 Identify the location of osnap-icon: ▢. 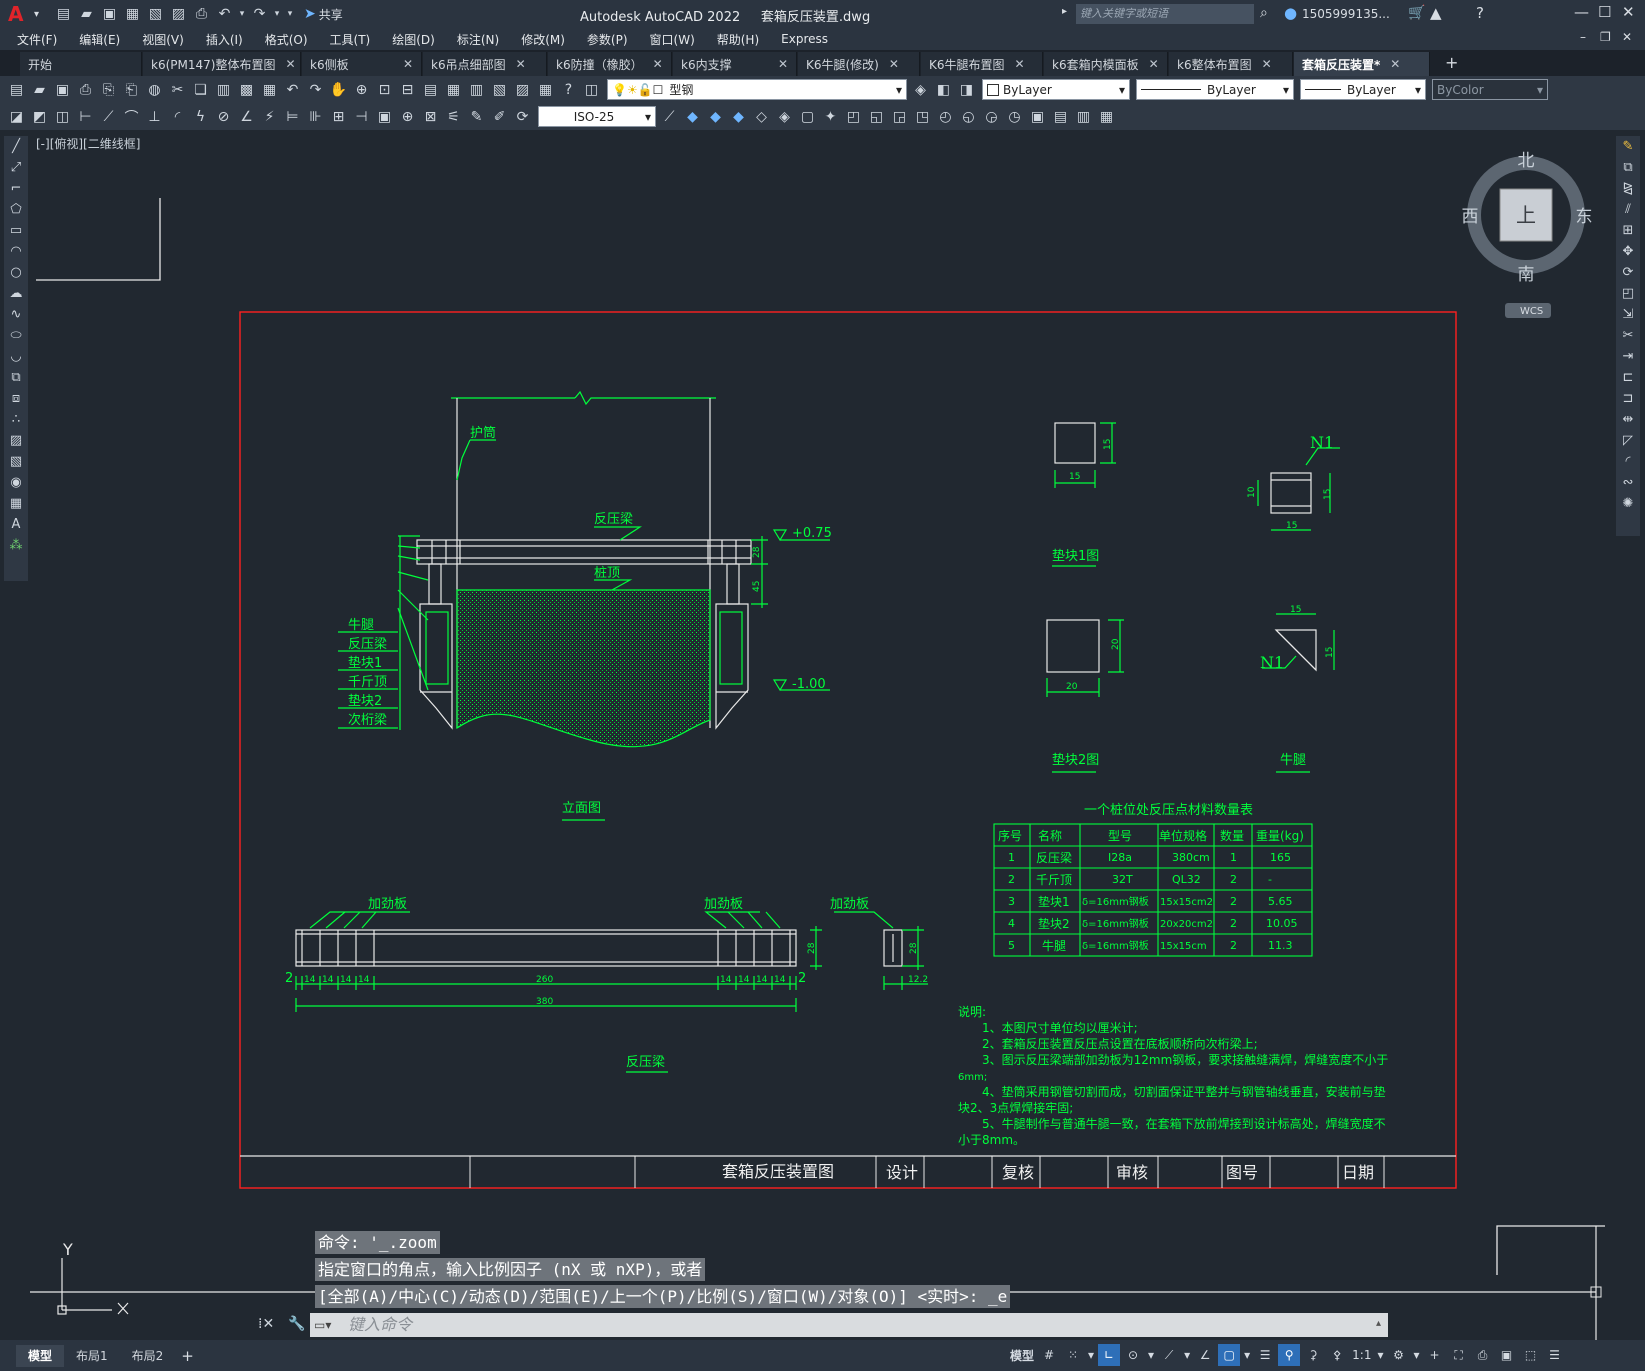
(1229, 1355).